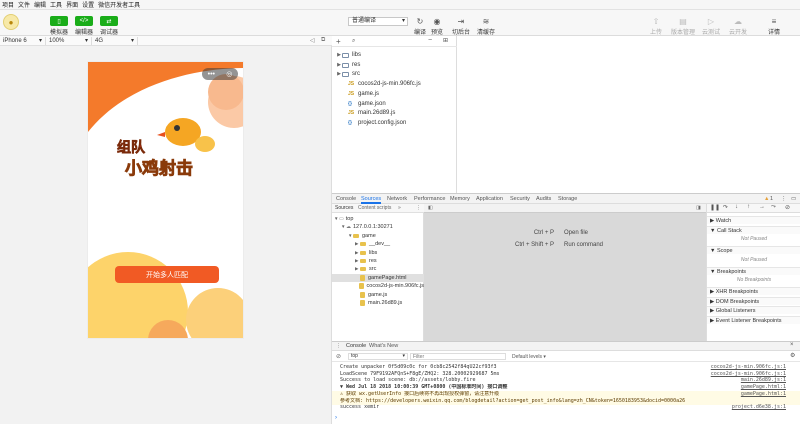 The width and height of the screenshot is (800, 424). I want to click on zoom-select: 100% ▾, so click(69, 41).